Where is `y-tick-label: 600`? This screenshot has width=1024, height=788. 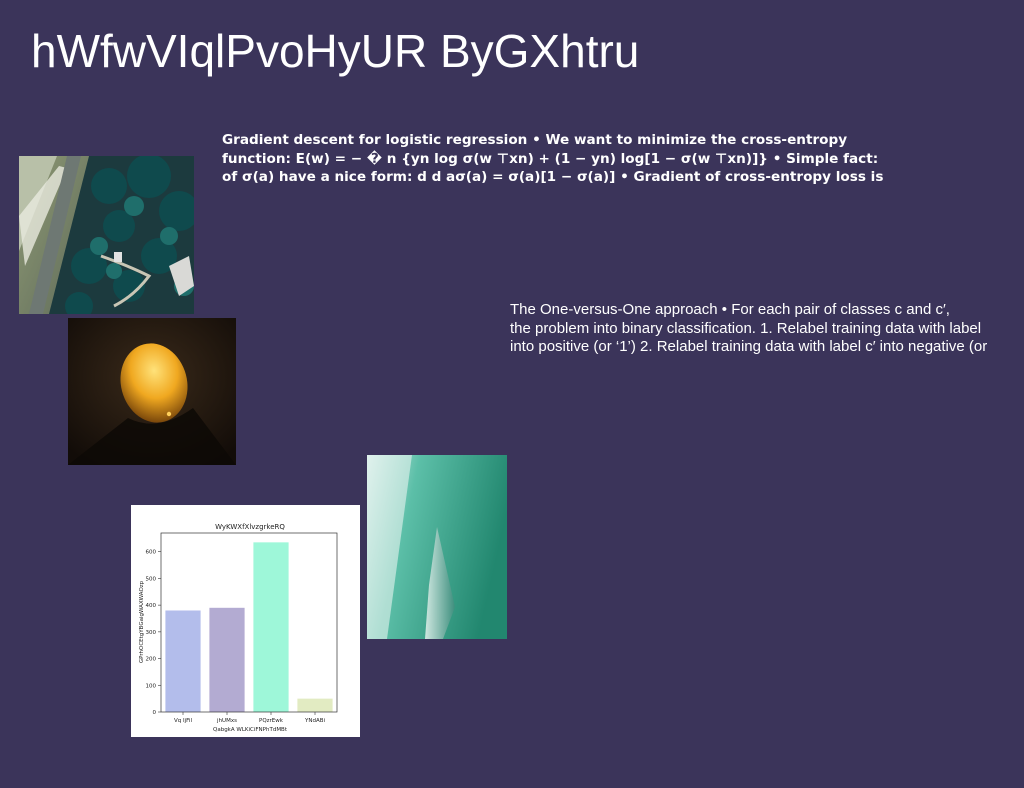
y-tick-label: 600 is located at coordinates (151, 553).